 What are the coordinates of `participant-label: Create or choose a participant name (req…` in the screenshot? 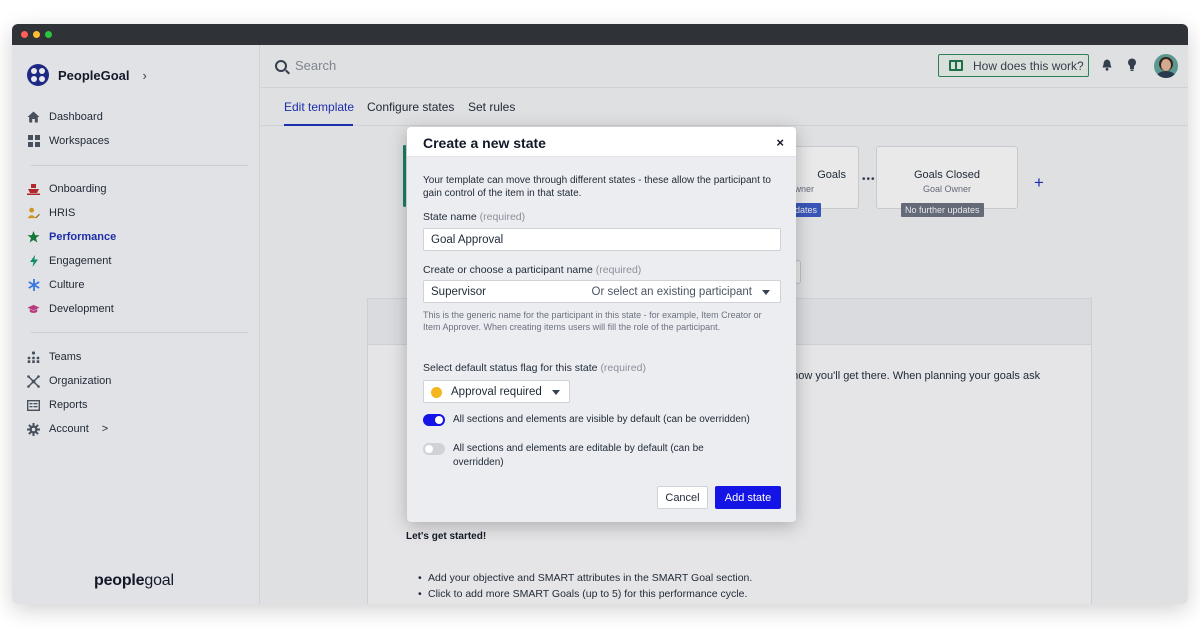 It's located at (532, 270).